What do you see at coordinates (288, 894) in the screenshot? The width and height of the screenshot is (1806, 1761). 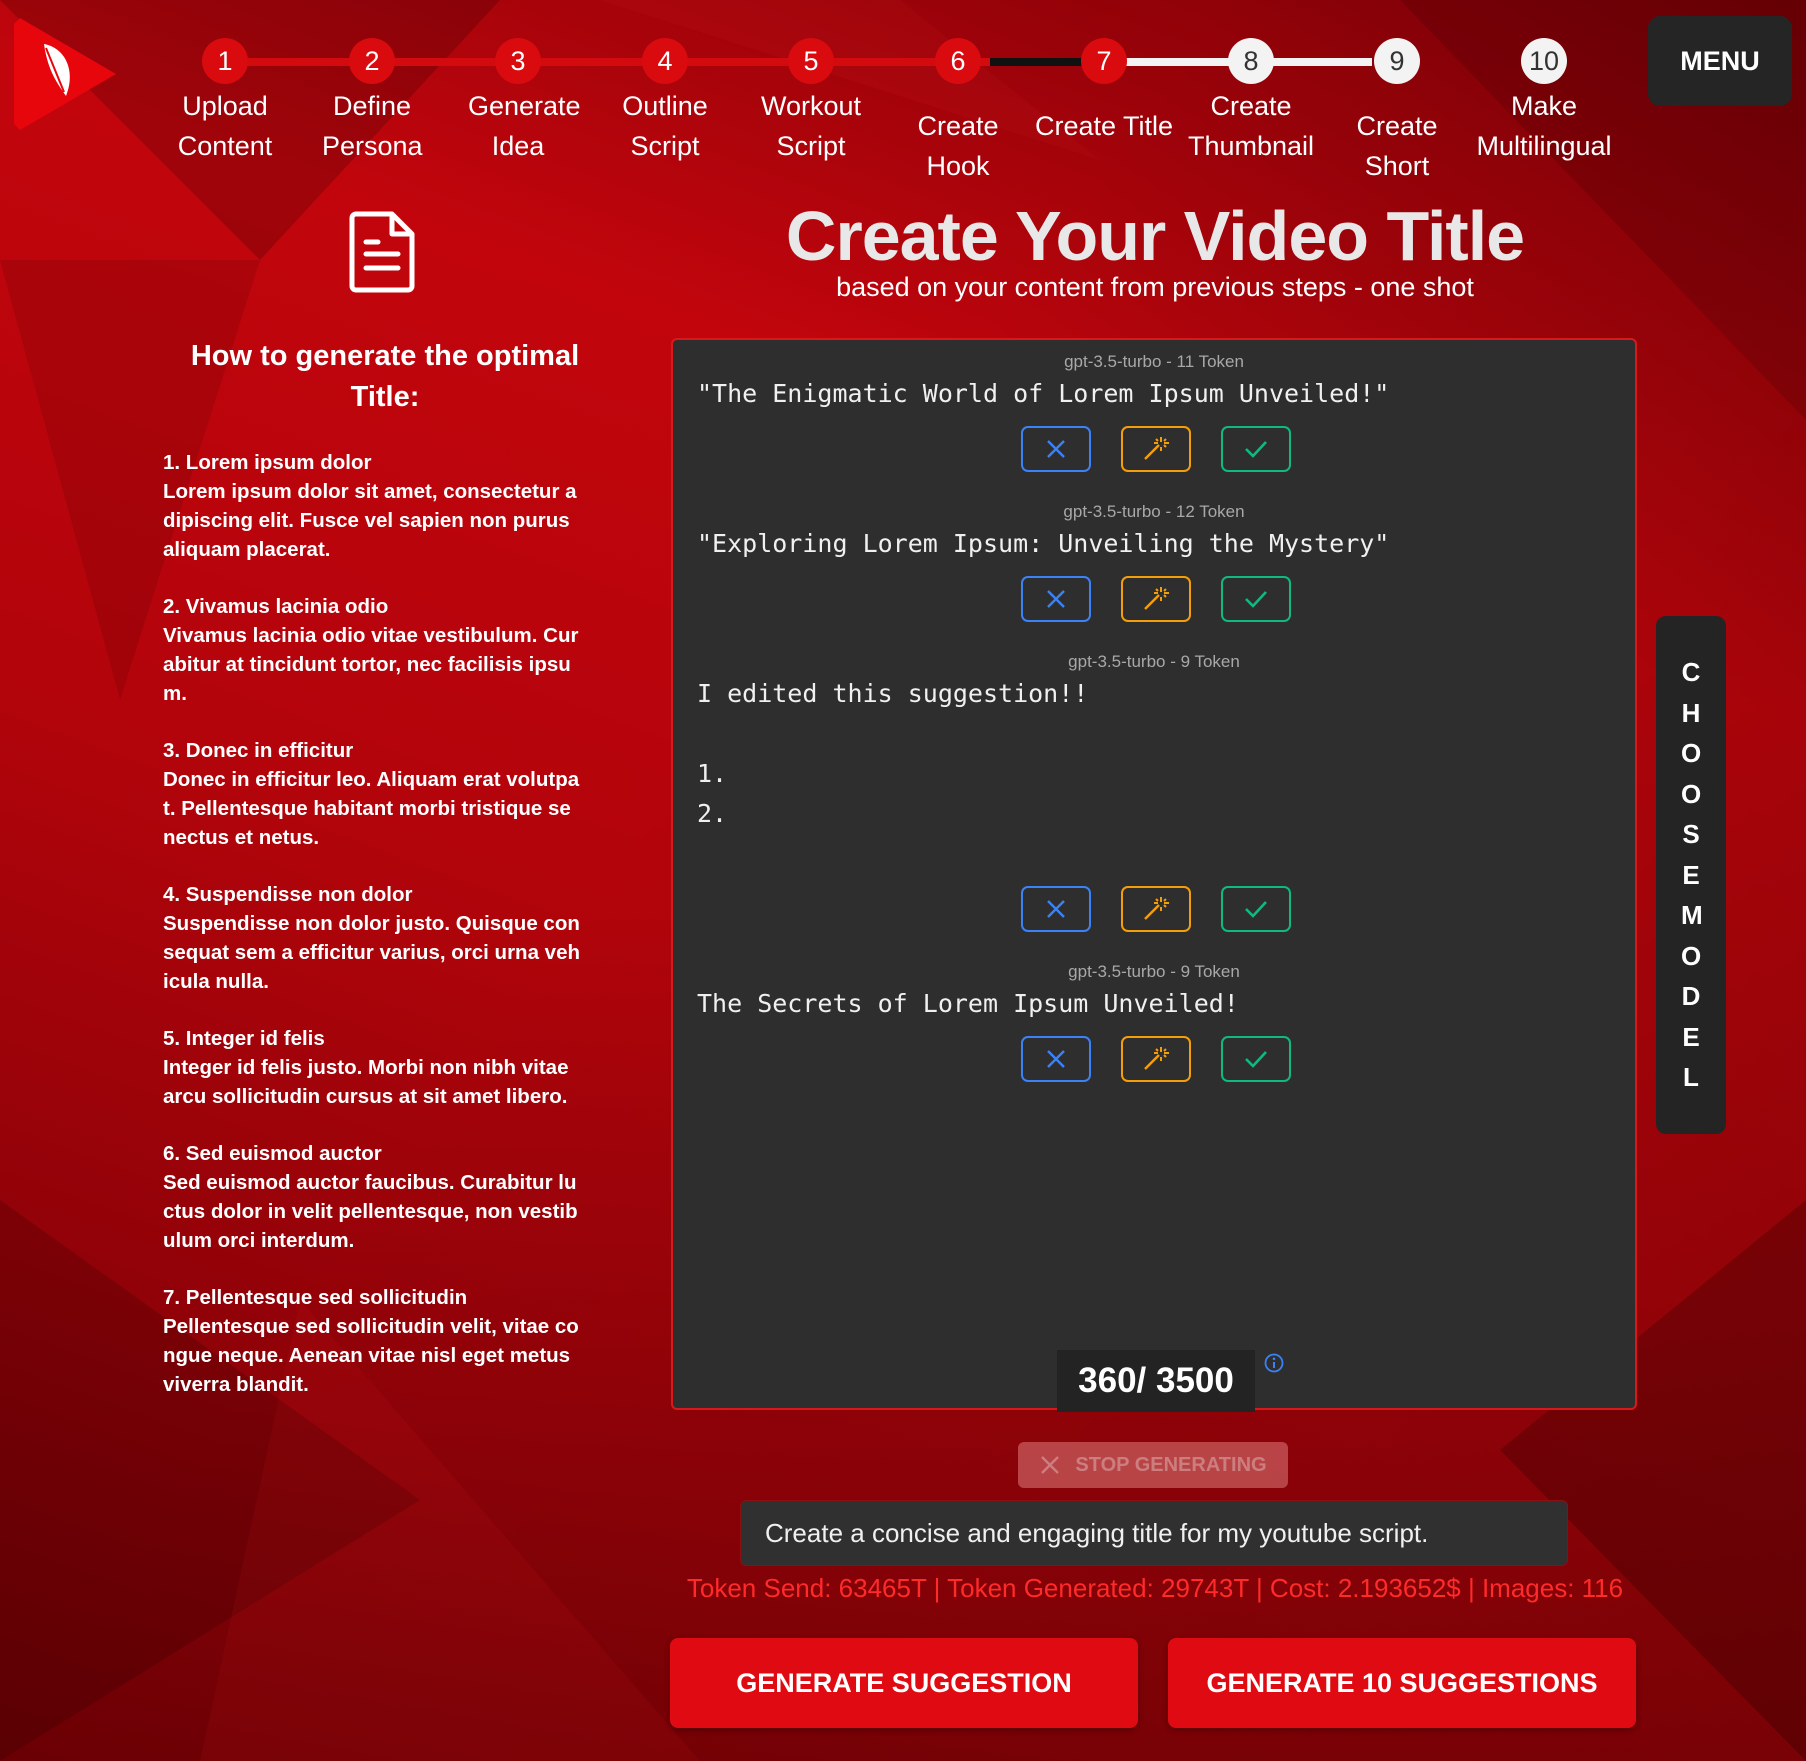 I see `instruction-heading: 4. Suspendisse non dolor` at bounding box center [288, 894].